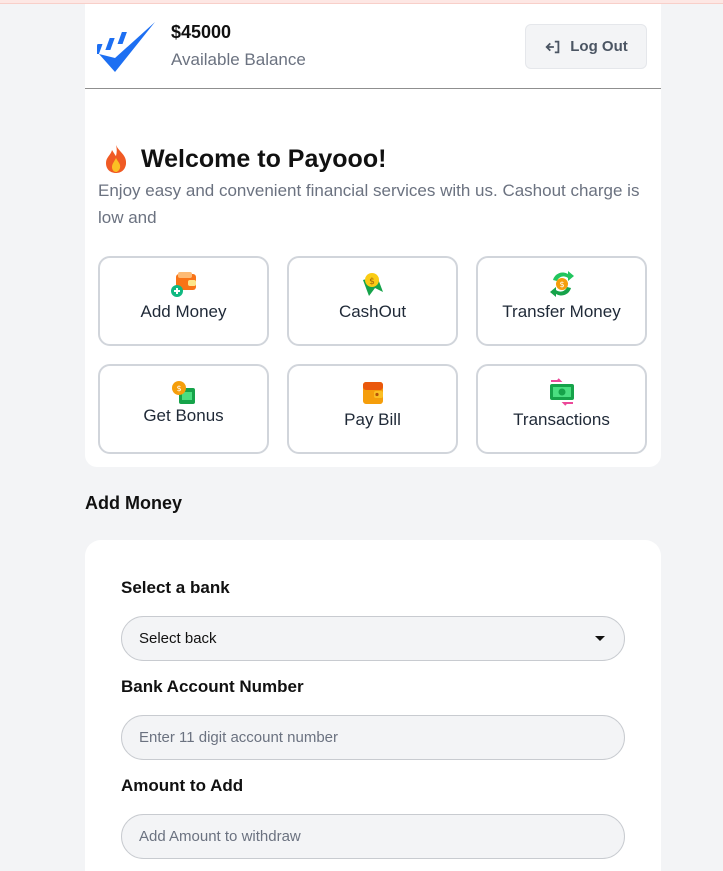  I want to click on account-number-input, so click(373, 737).